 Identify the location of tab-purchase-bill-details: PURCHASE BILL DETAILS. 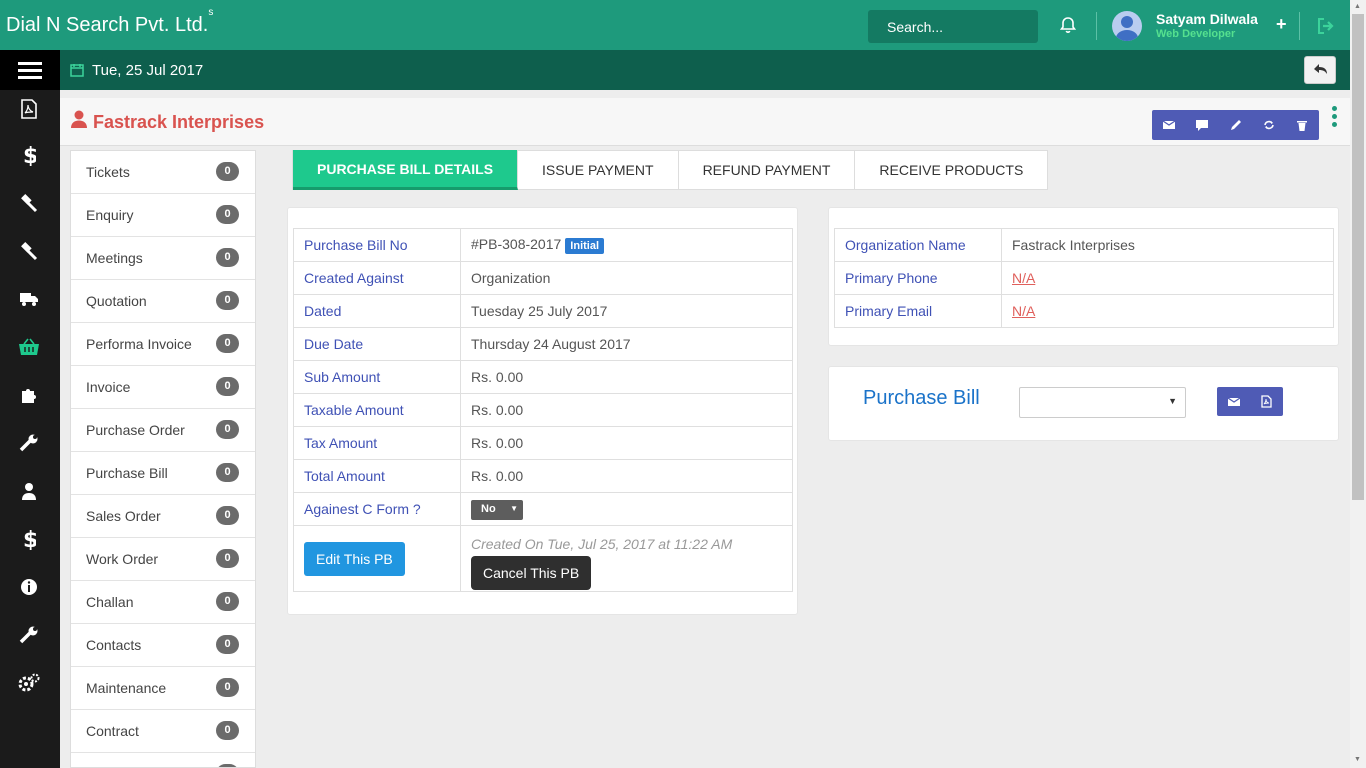
(406, 170).